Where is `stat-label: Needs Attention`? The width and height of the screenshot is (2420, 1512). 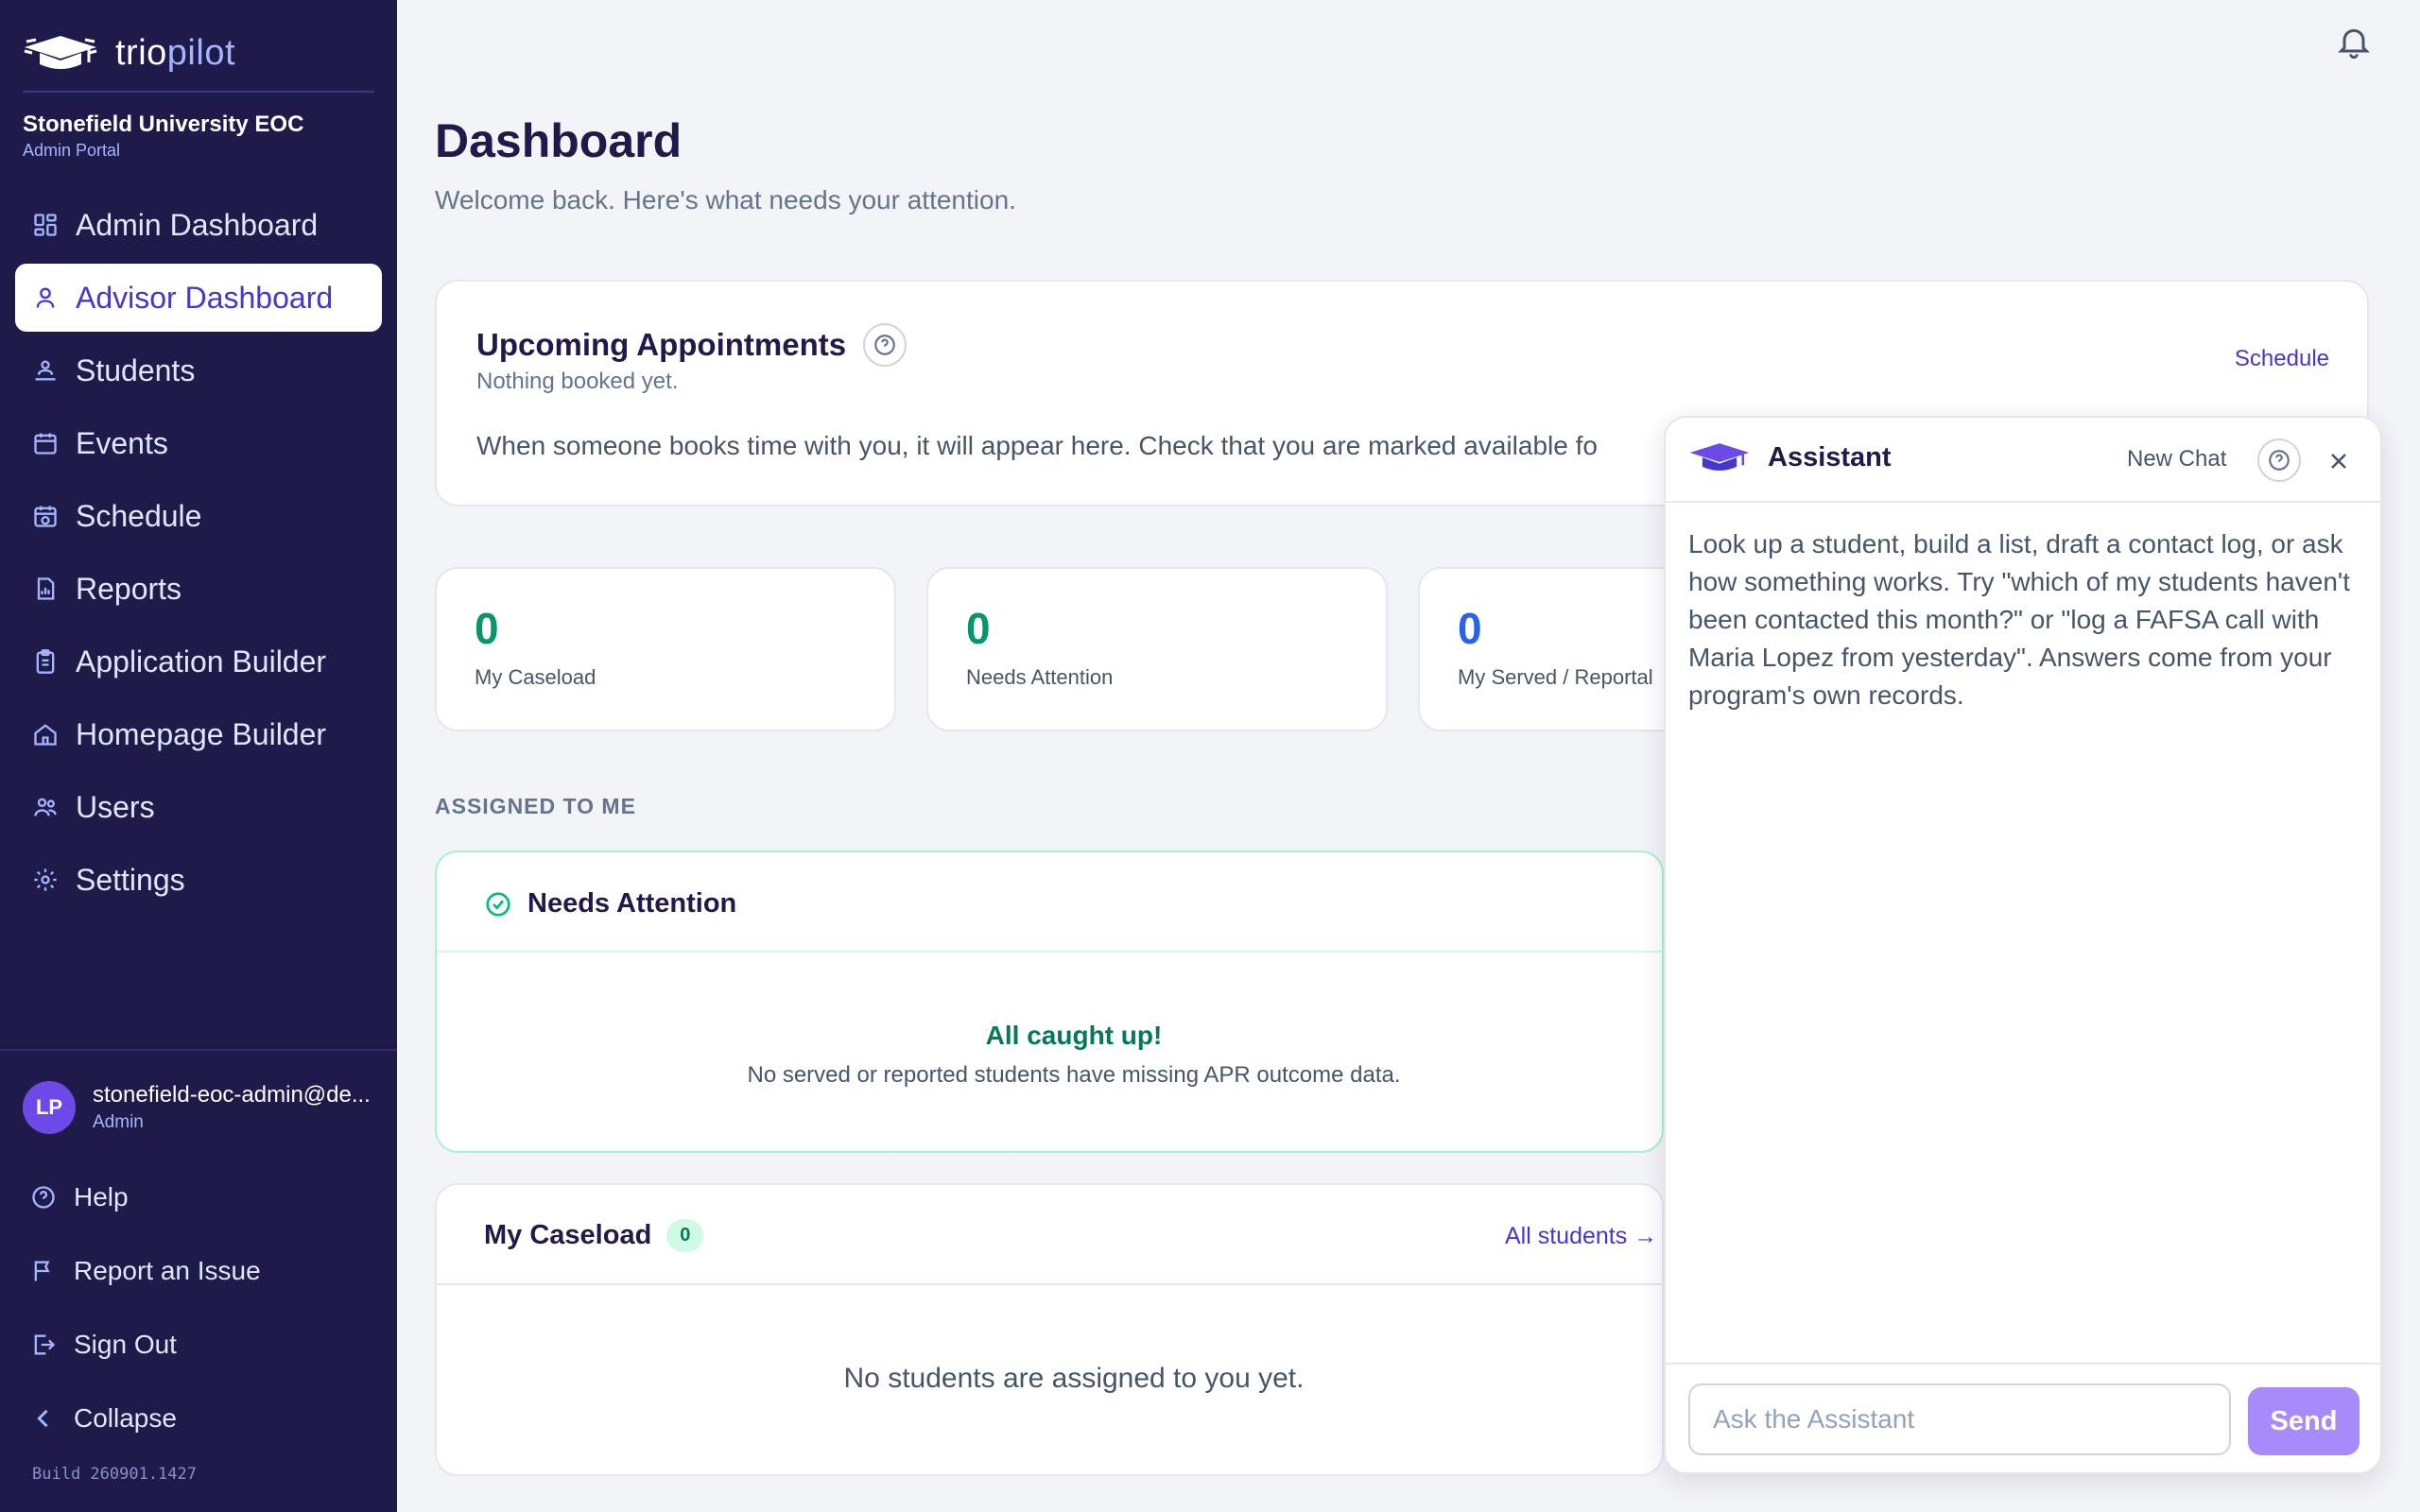
stat-label: Needs Attention is located at coordinates (1040, 677).